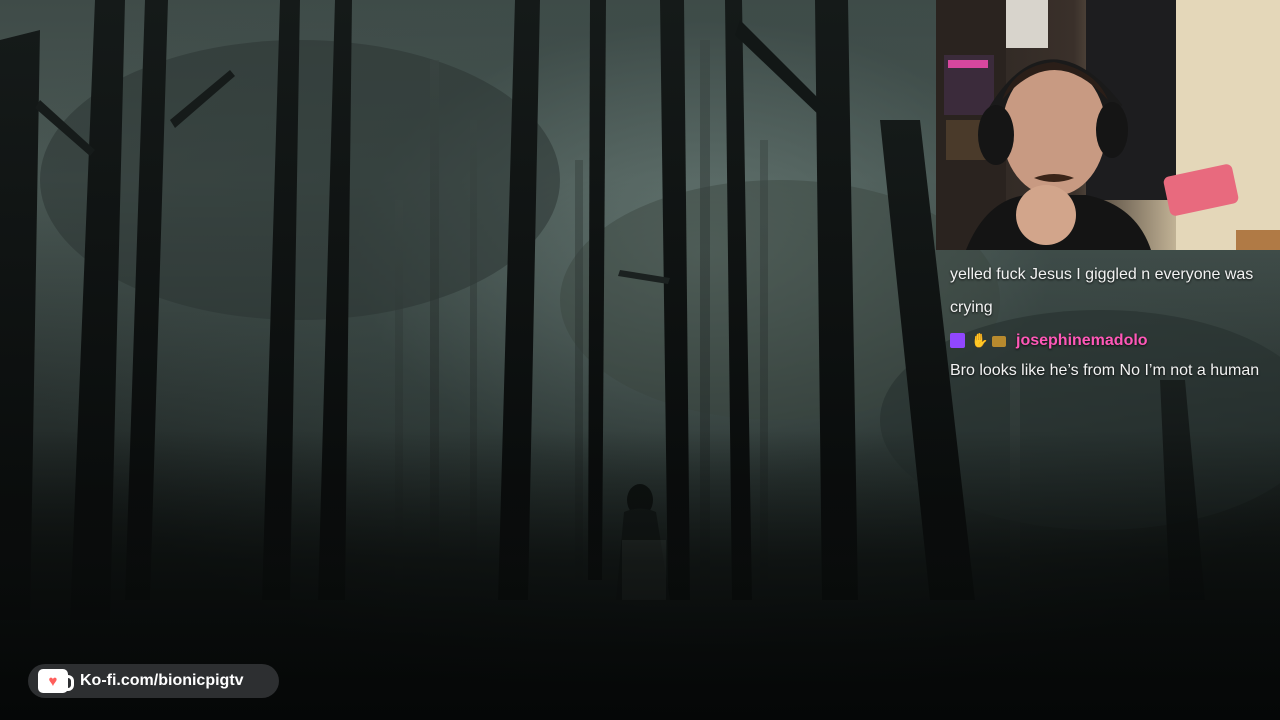 Image resolution: width=1280 pixels, height=720 pixels. Describe the element at coordinates (53, 681) in the screenshot. I see `heart-icon: ♥` at that location.